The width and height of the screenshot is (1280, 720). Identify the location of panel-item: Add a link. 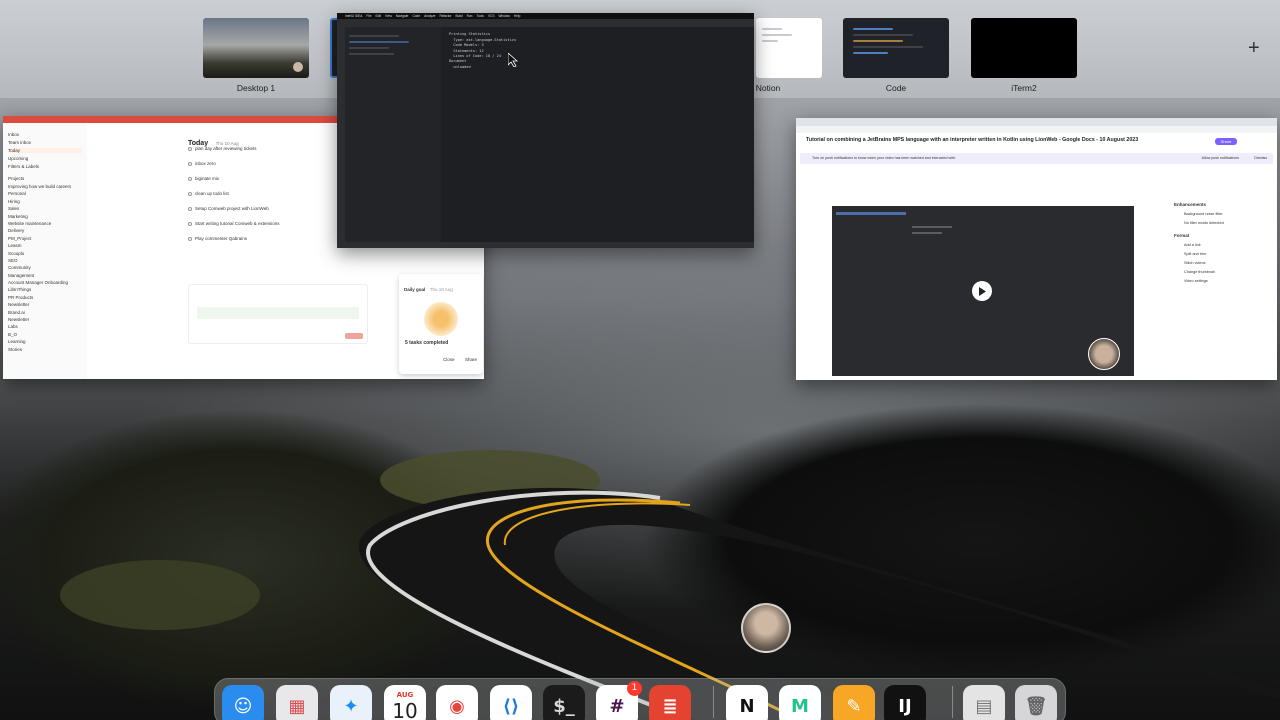
(1229, 245).